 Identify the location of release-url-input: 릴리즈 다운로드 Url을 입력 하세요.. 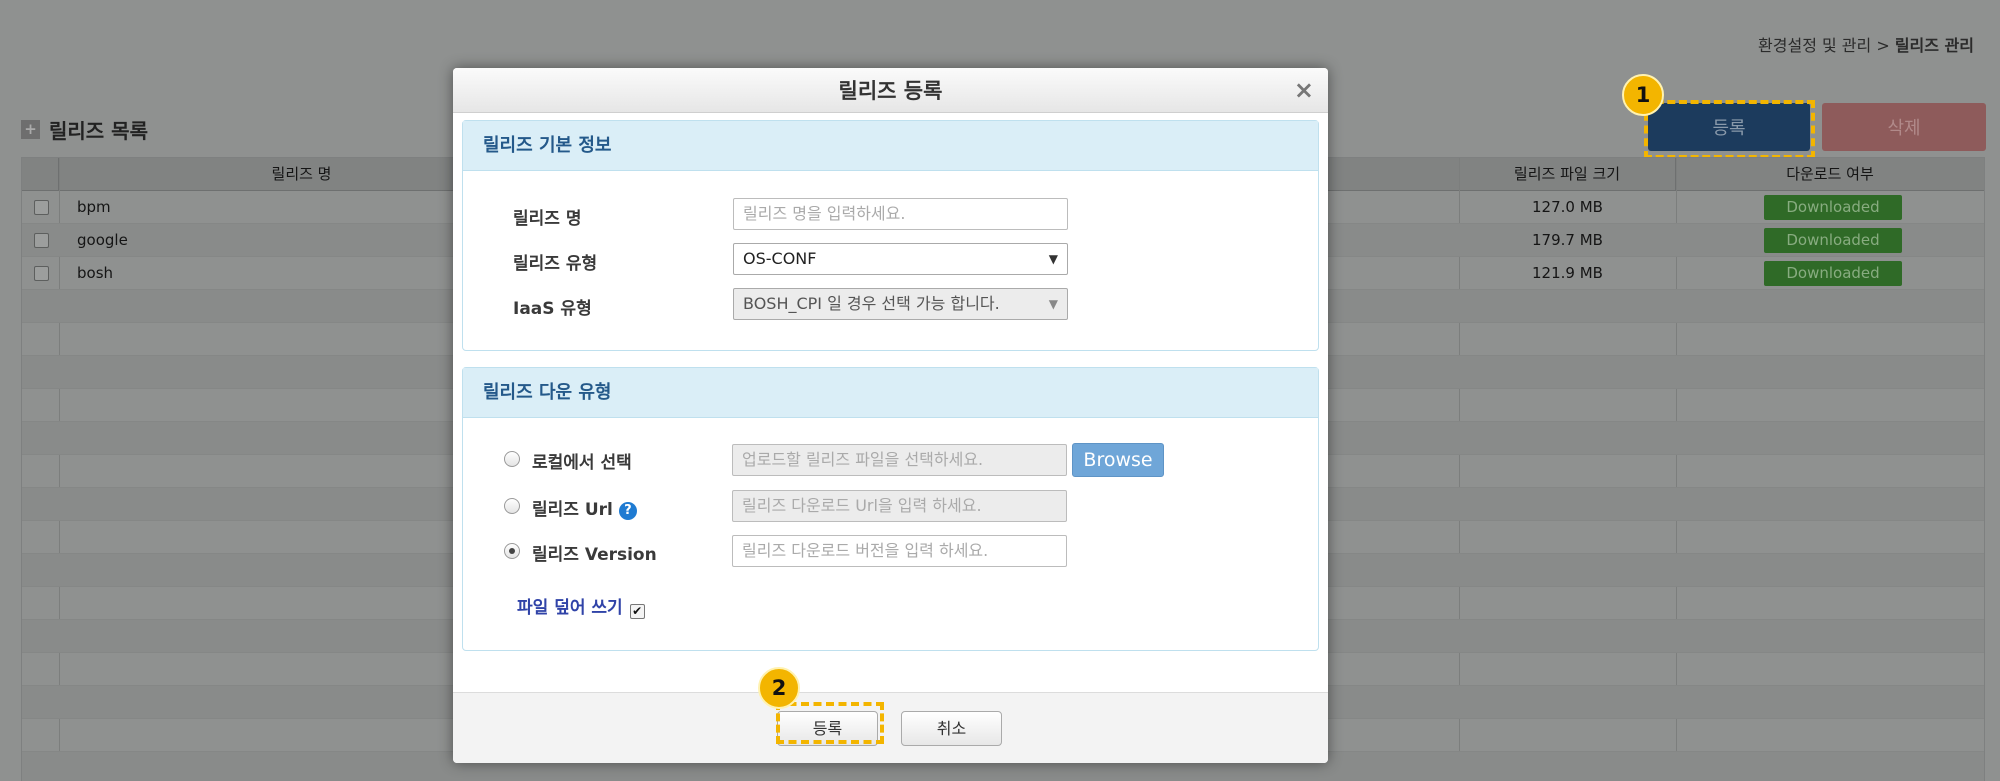
(899, 506).